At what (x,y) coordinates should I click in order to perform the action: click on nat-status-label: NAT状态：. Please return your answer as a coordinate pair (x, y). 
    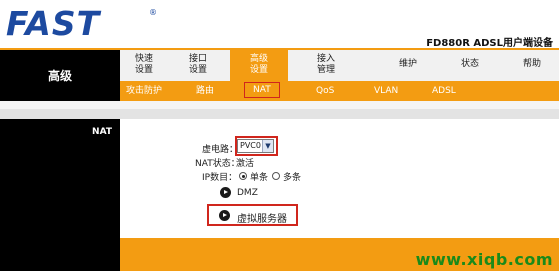
    Looking at the image, I should click on (217, 164).